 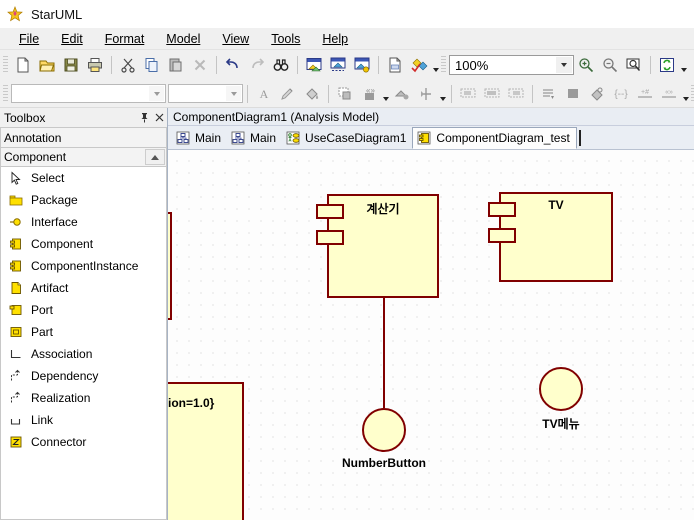 What do you see at coordinates (312, 94) in the screenshot?
I see `fill-color-icon` at bounding box center [312, 94].